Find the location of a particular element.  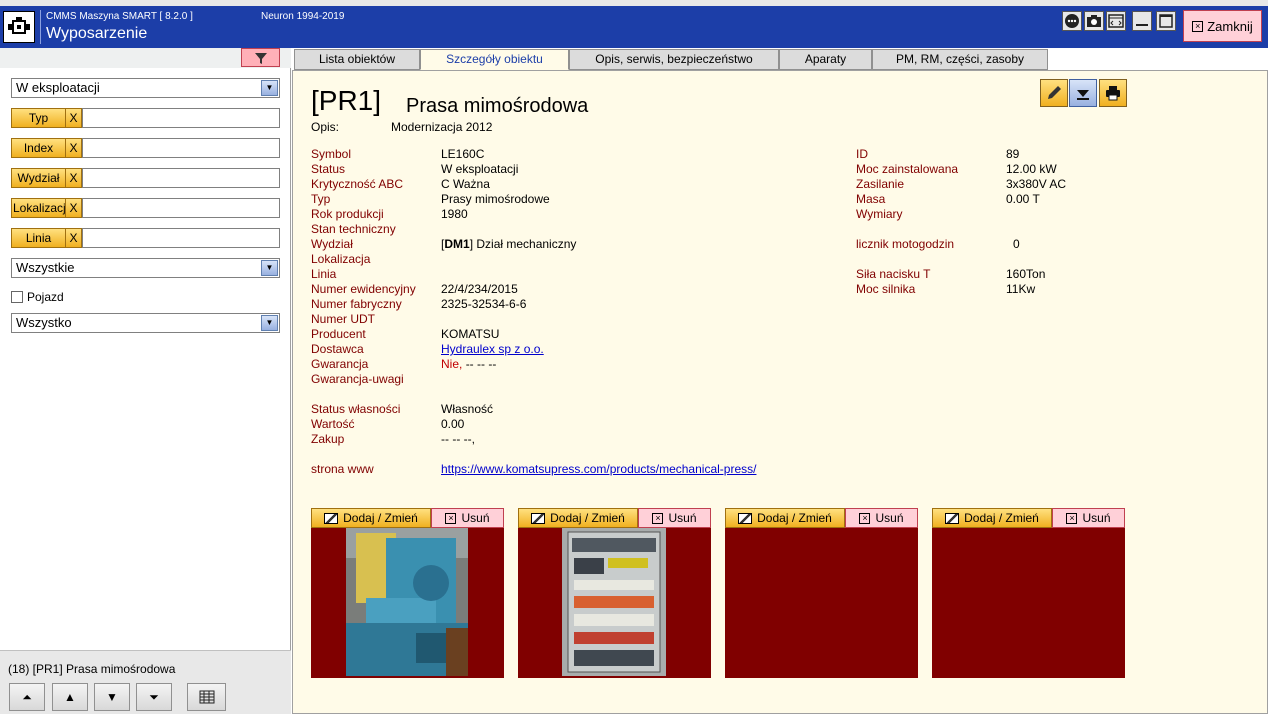

pojazd-label: Pojazd is located at coordinates (45, 297).